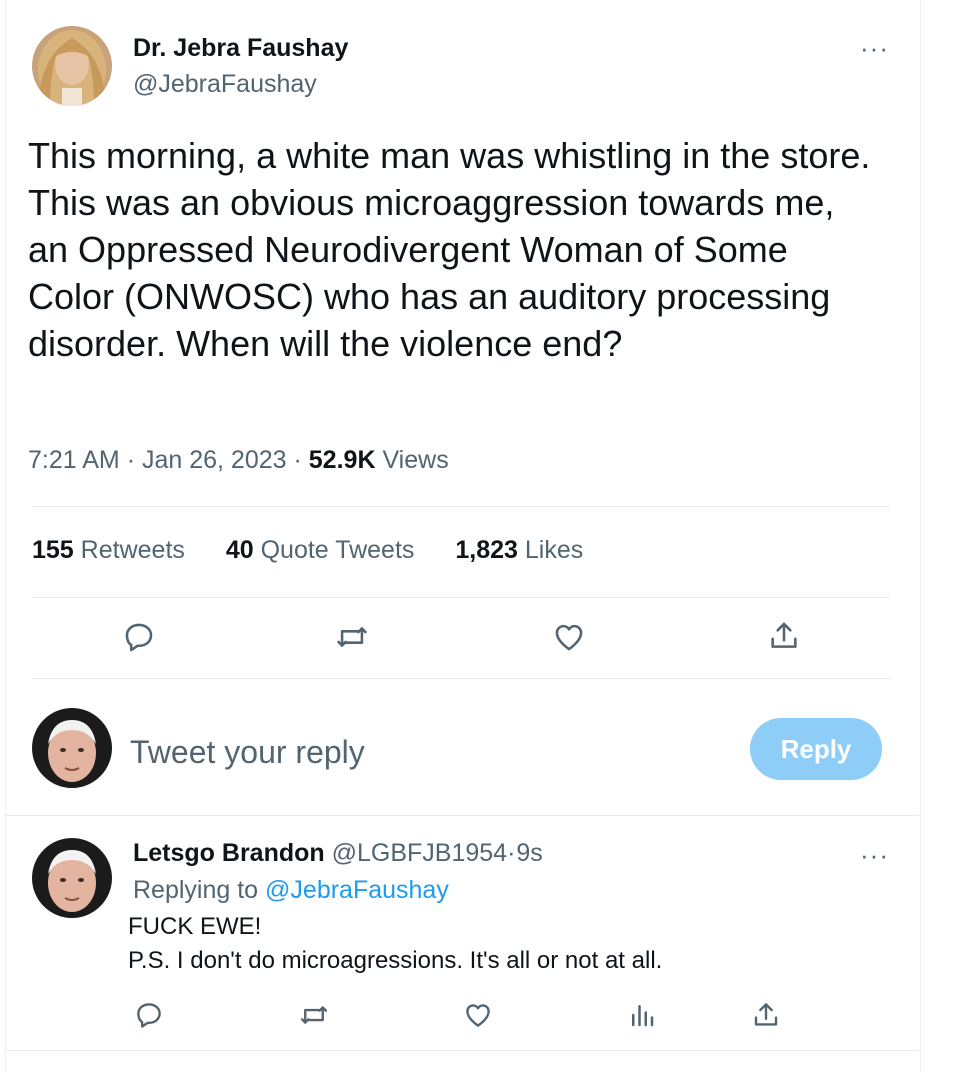  What do you see at coordinates (195, 926) in the screenshot?
I see `reply-text-line: FUCK EWE!` at bounding box center [195, 926].